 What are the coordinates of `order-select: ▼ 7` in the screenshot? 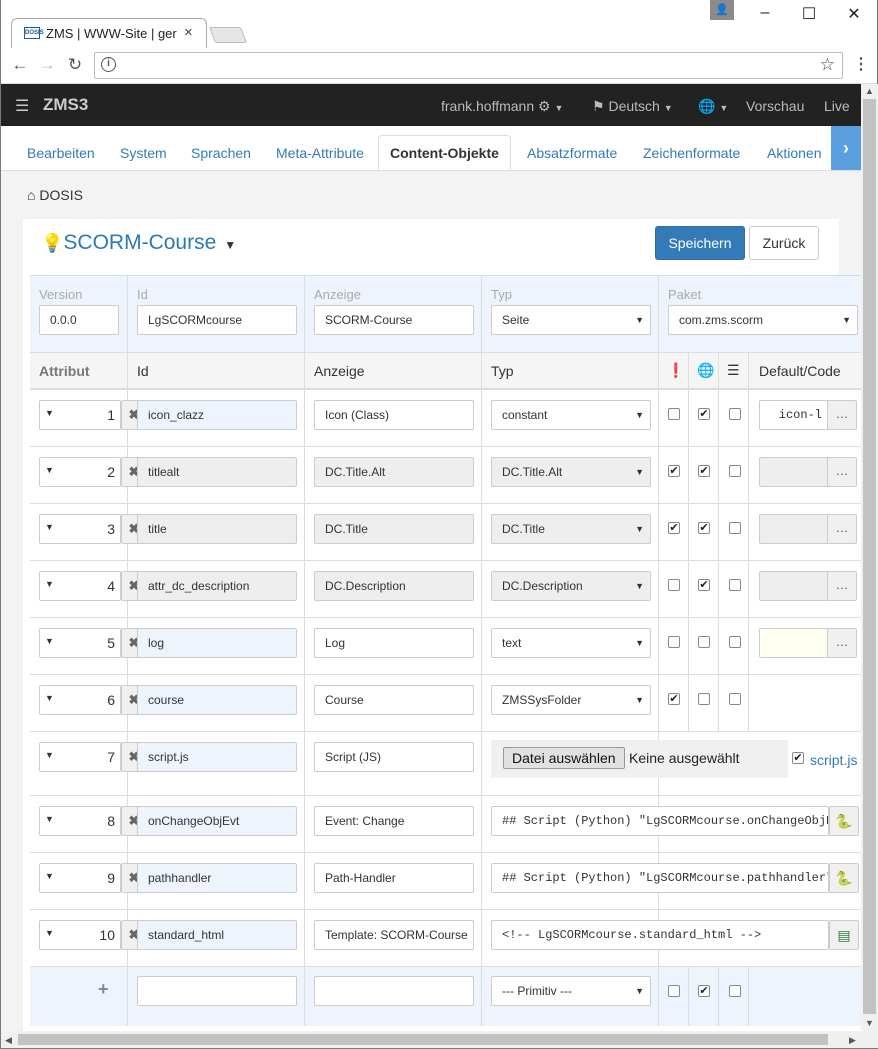 It's located at (80, 757).